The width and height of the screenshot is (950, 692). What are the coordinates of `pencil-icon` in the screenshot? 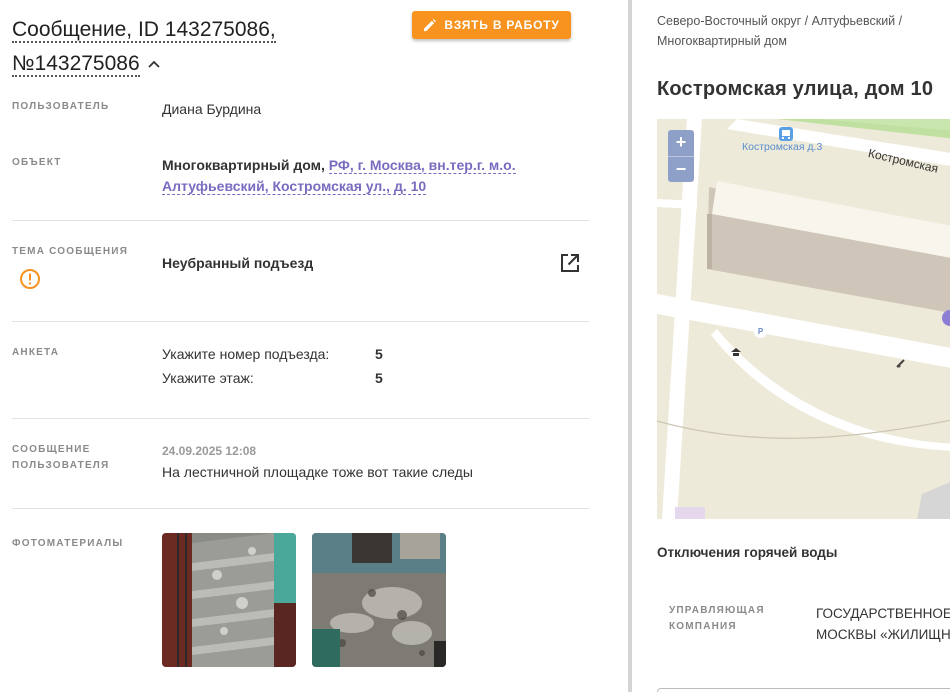 It's located at (430, 24).